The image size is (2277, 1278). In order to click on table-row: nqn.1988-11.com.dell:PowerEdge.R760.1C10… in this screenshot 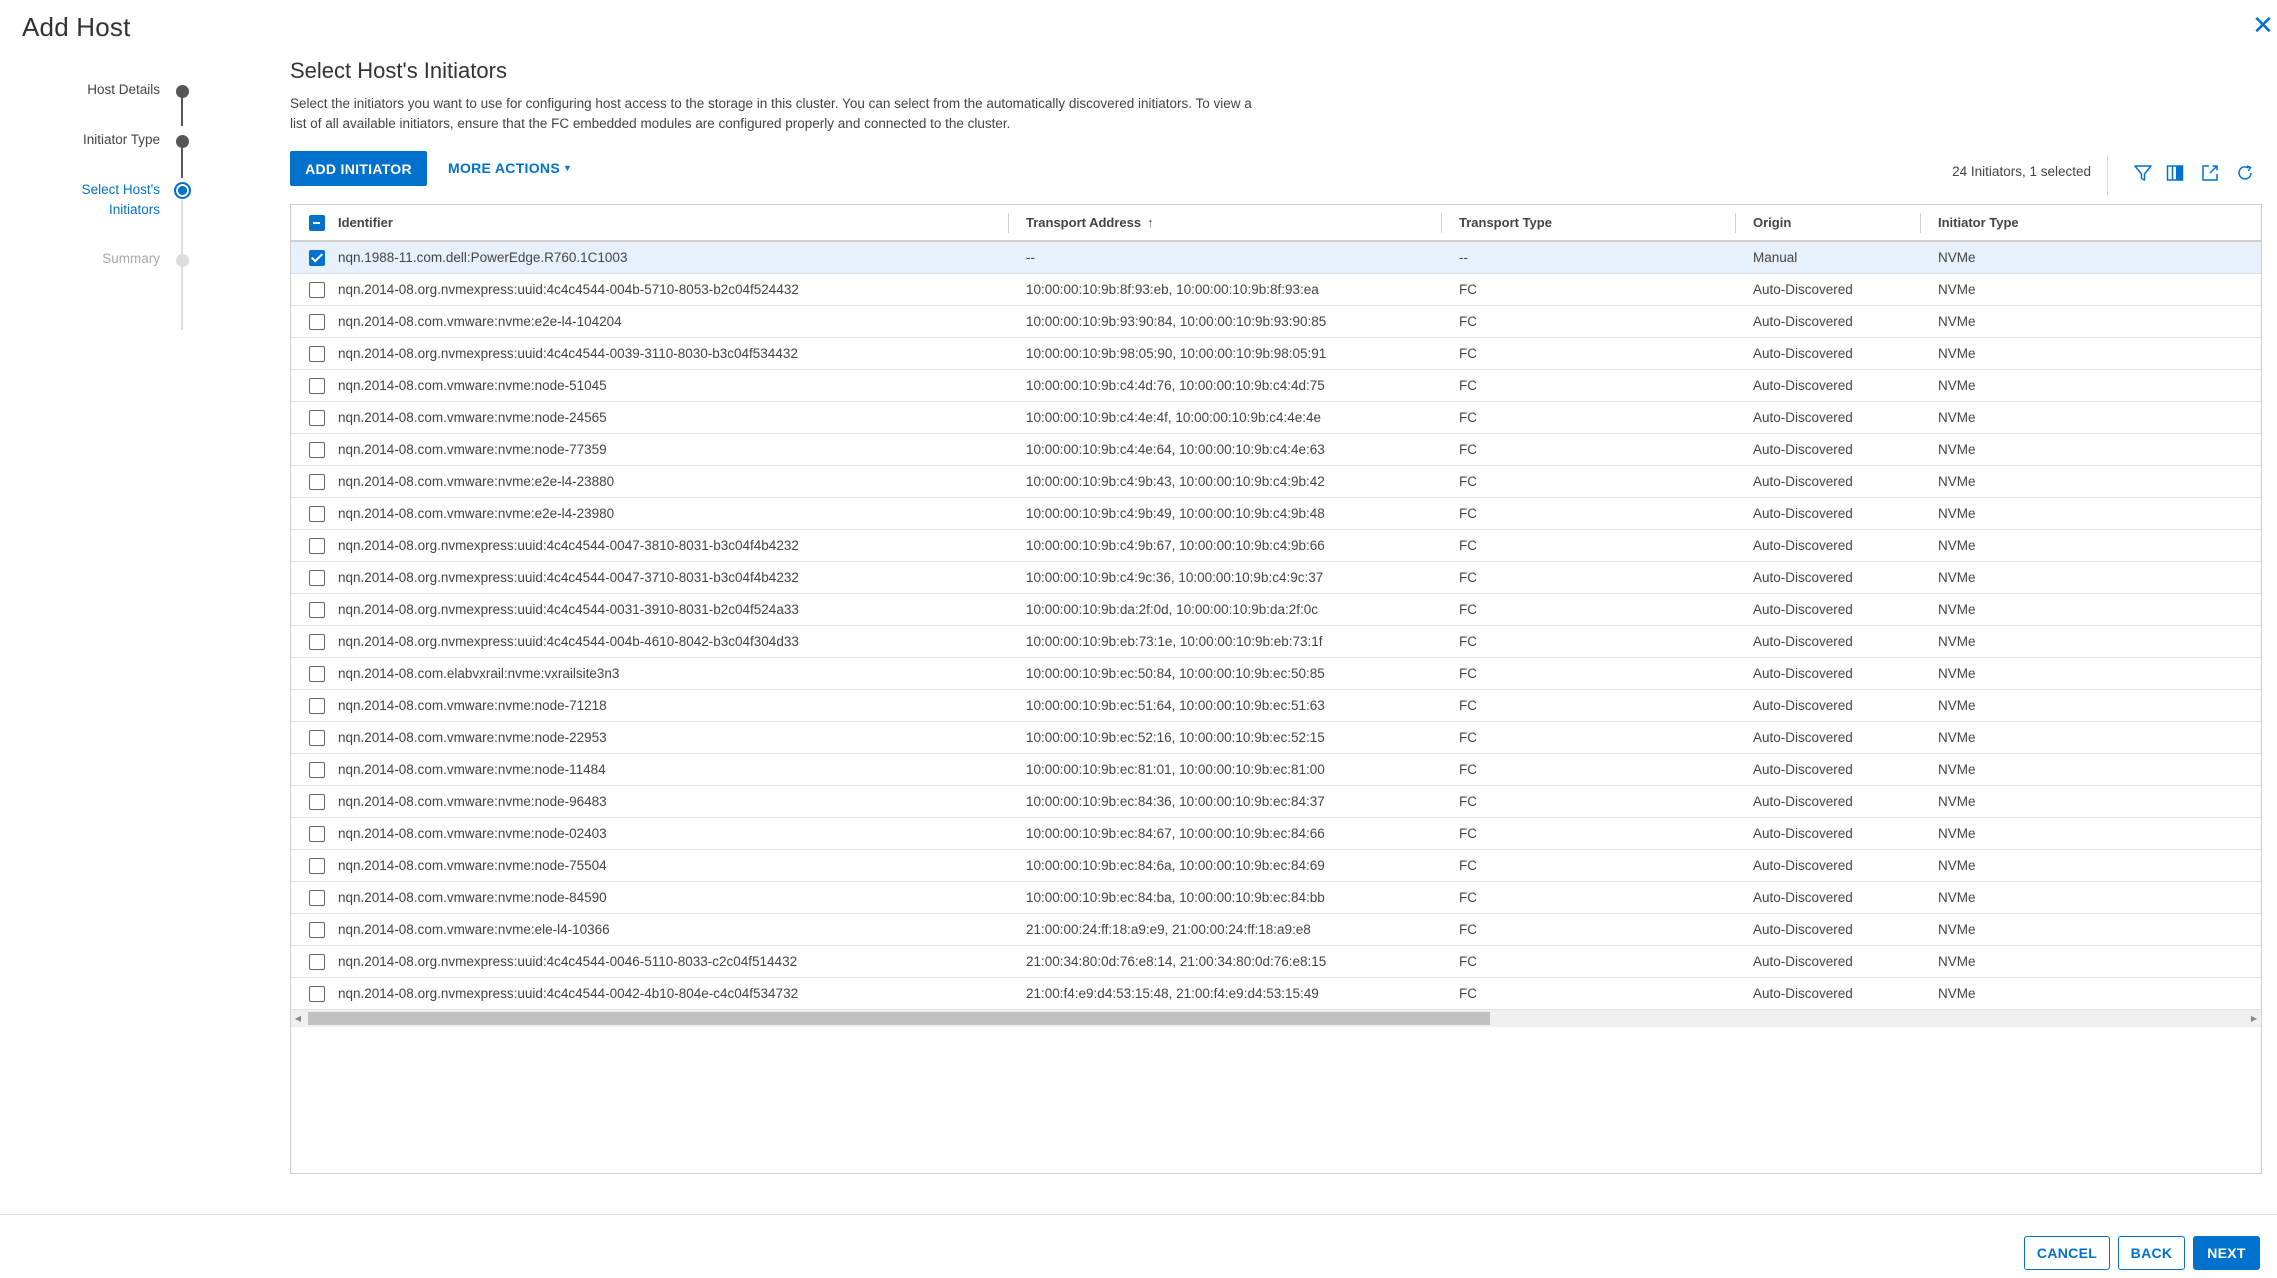, I will do `click(1276, 258)`.